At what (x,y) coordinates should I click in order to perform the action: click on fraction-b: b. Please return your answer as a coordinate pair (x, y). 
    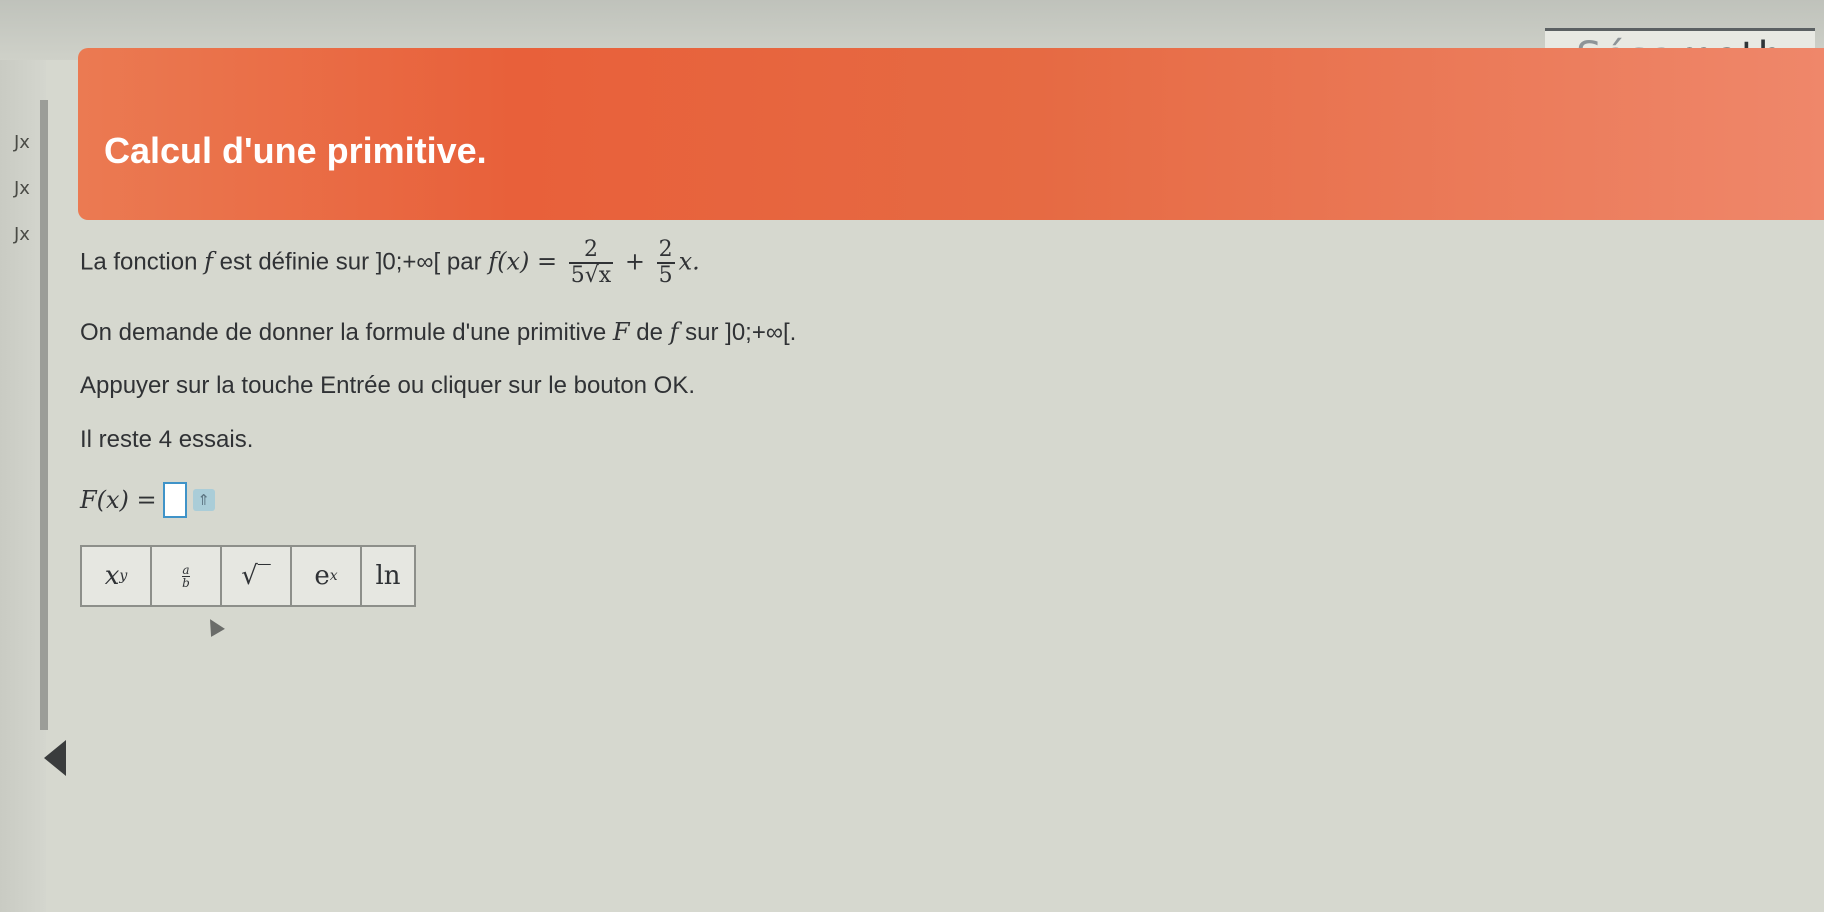
    Looking at the image, I should click on (186, 582).